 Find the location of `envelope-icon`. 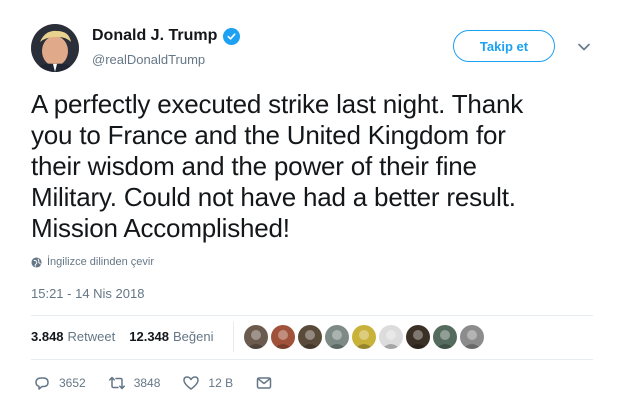

envelope-icon is located at coordinates (264, 383).